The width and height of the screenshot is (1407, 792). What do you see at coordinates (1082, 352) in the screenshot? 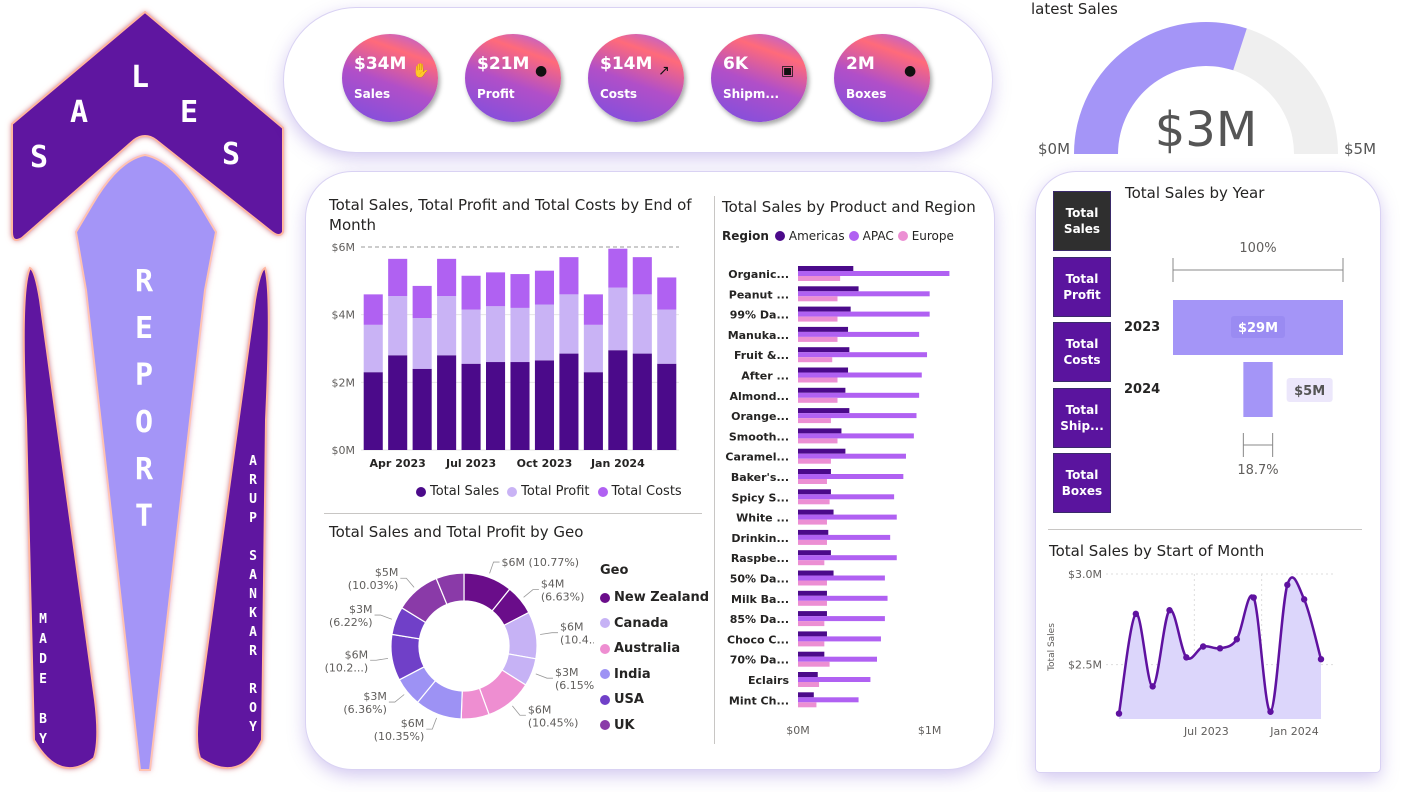
I see `tile-total-costs: Total Costs` at bounding box center [1082, 352].